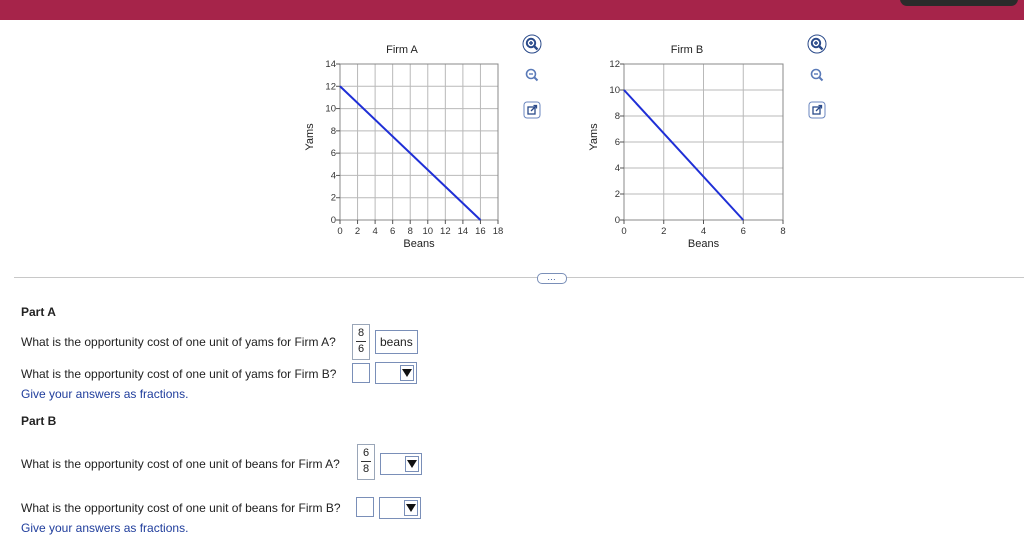 The image size is (1024, 554). Describe the element at coordinates (445, 231) in the screenshot. I see `x-tick-label: 12` at that location.